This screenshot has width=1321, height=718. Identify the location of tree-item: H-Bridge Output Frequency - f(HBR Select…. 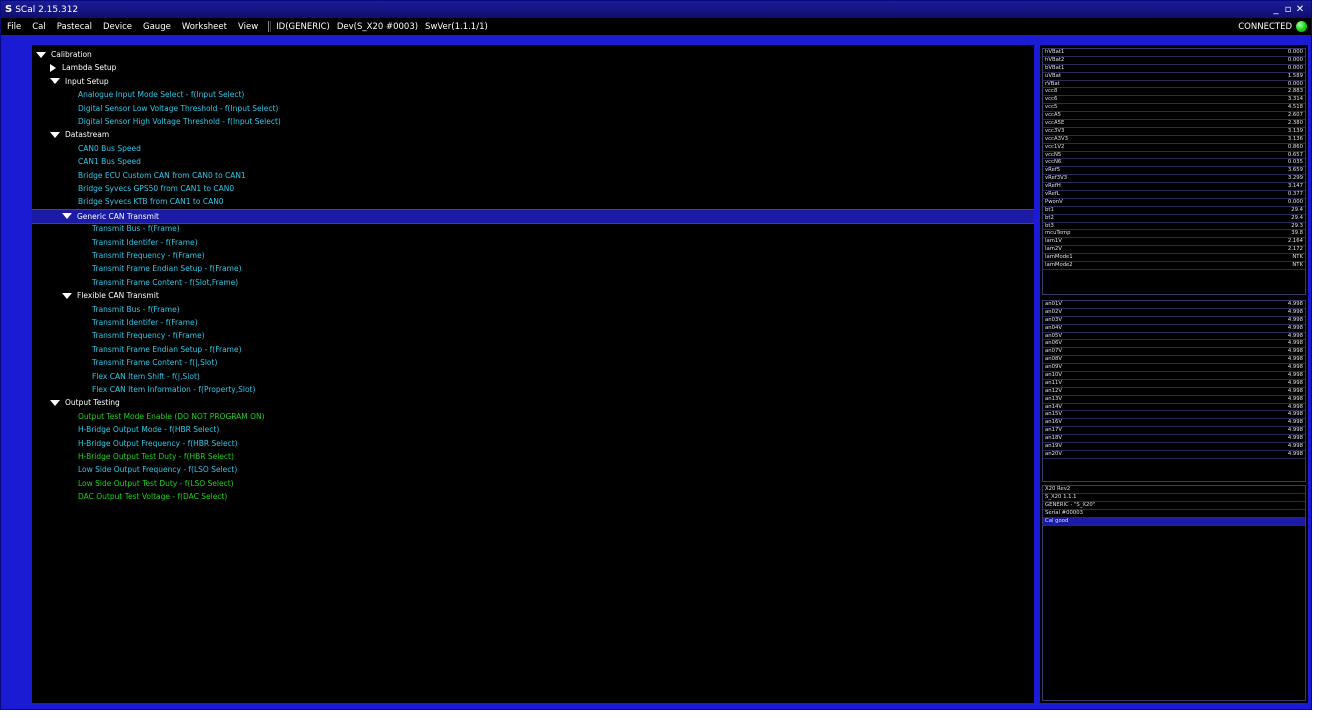
(533, 443).